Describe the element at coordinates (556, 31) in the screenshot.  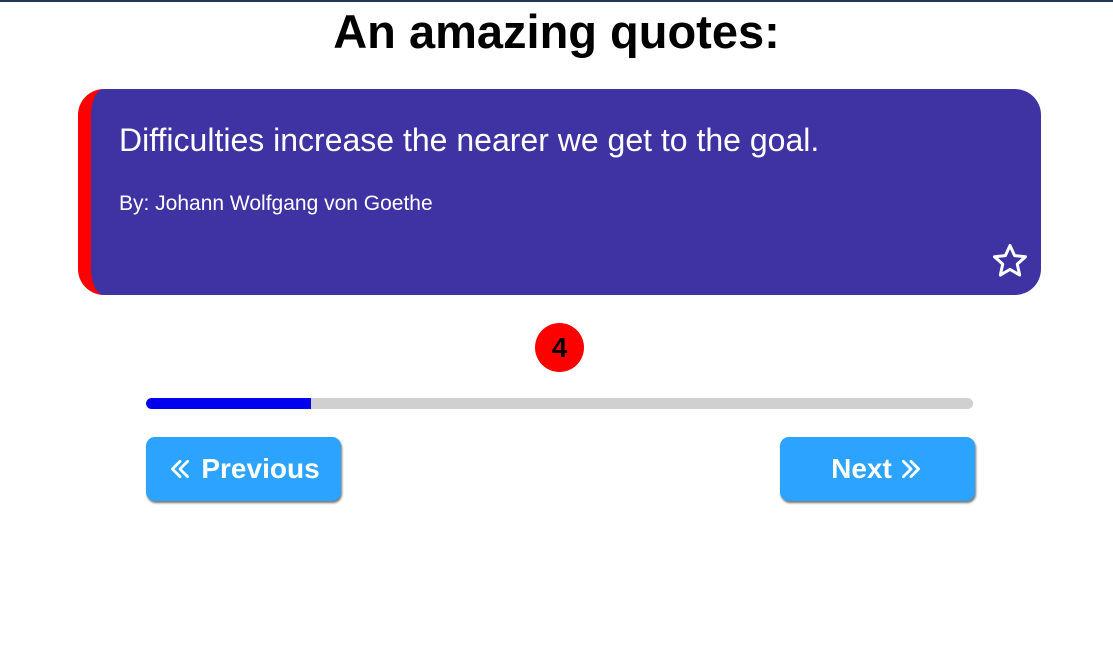
I see `page-title: An amazing quotes:` at that location.